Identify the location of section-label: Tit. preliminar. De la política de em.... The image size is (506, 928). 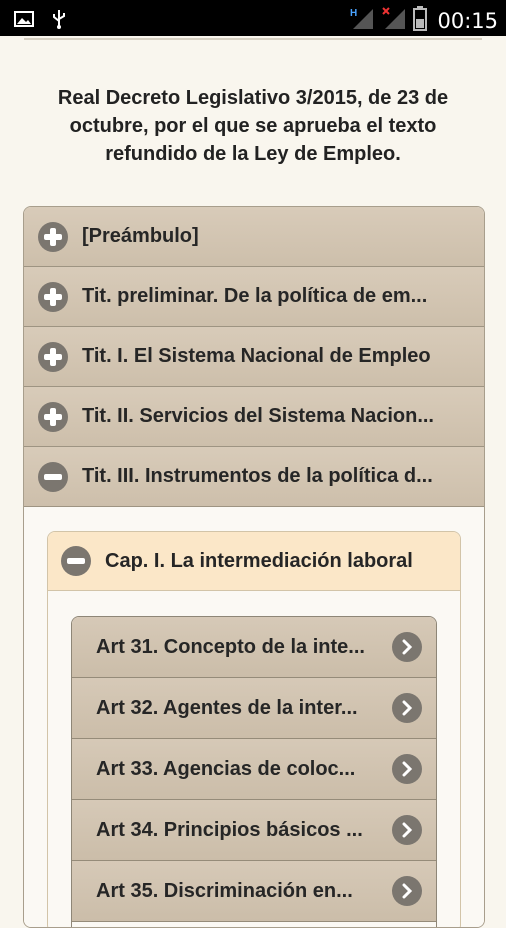
(255, 296).